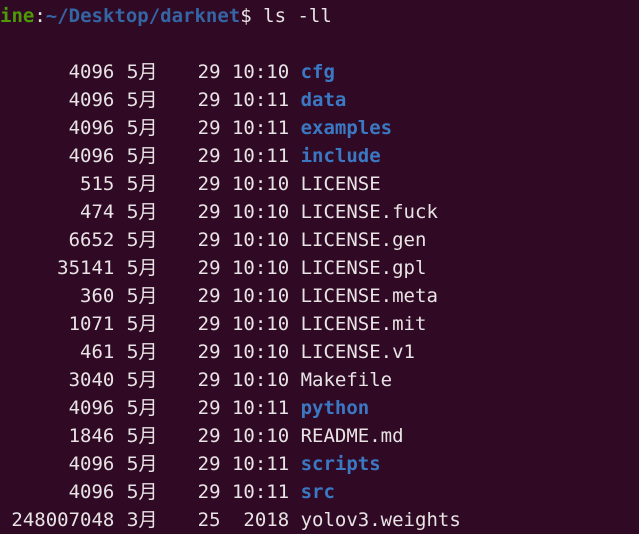 This screenshot has width=639, height=534. I want to click on file-size: 248007048, so click(63, 520).